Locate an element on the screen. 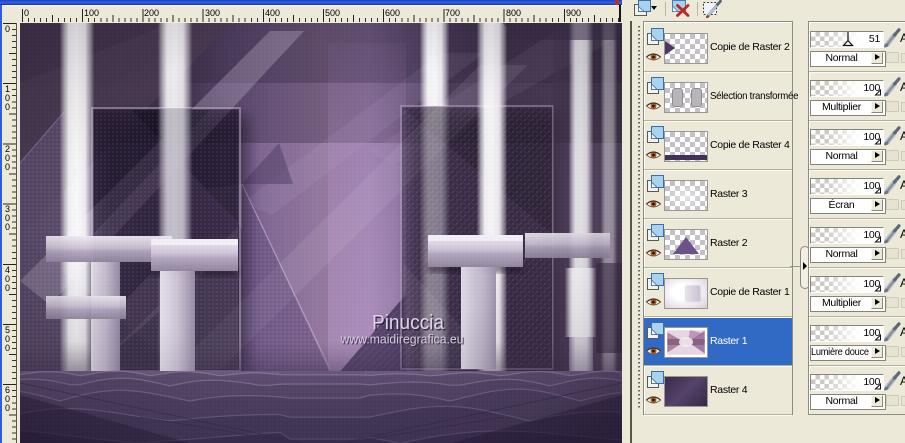 This screenshot has height=443, width=905. svg-text: www.maidiregrafica.eu is located at coordinates (402, 339).